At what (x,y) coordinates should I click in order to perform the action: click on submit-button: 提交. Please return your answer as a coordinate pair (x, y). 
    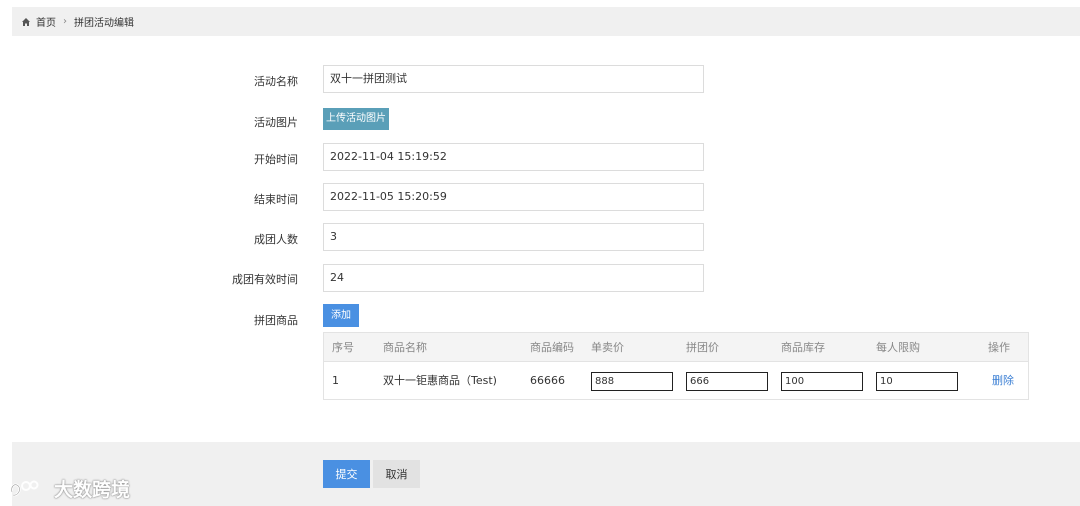
    Looking at the image, I should click on (346, 474).